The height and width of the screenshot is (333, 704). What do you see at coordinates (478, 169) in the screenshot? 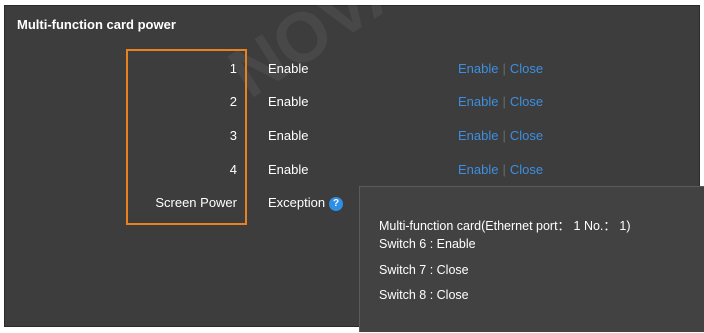
I see `enable-link-4: Enable` at bounding box center [478, 169].